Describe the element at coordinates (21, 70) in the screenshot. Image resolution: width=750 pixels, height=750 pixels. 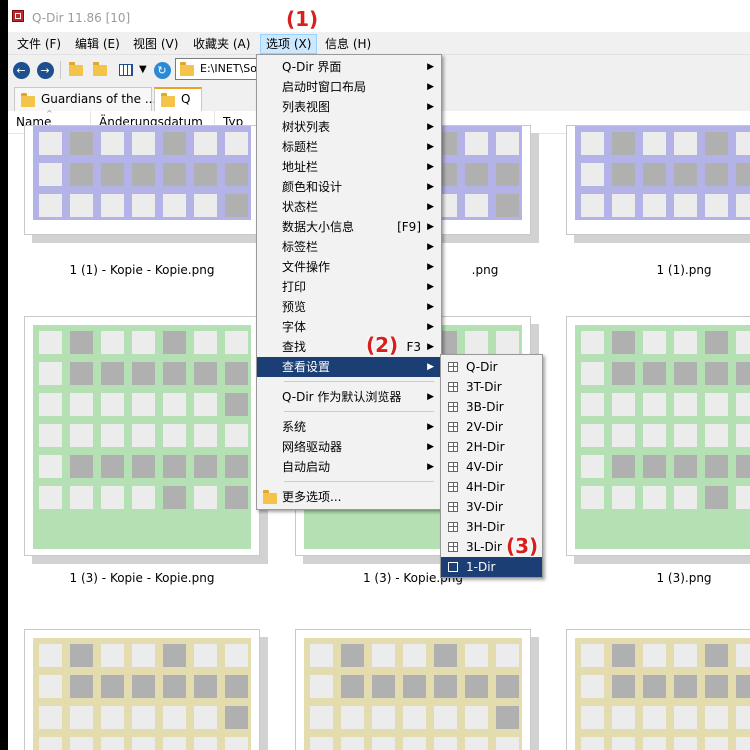
I see `back-button: ←` at that location.